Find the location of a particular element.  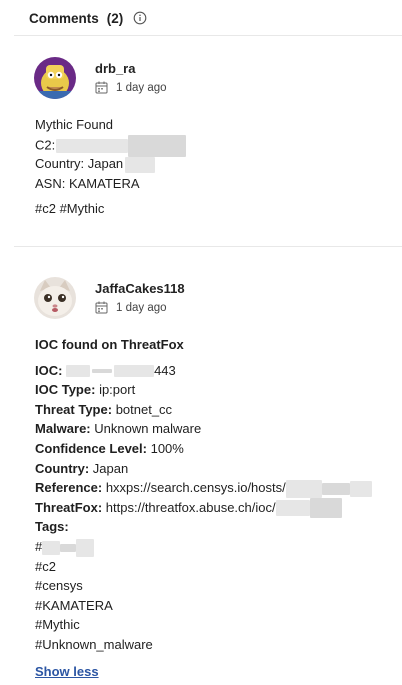

comment-line: Country: Japan is located at coordinates (110, 164).